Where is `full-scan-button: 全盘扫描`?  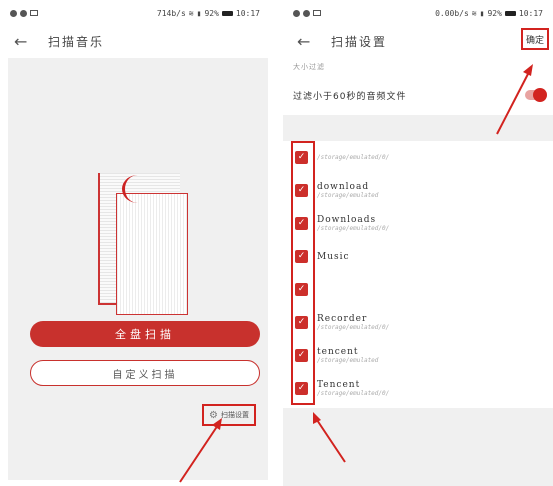
full-scan-button: 全盘扫描 is located at coordinates (145, 334).